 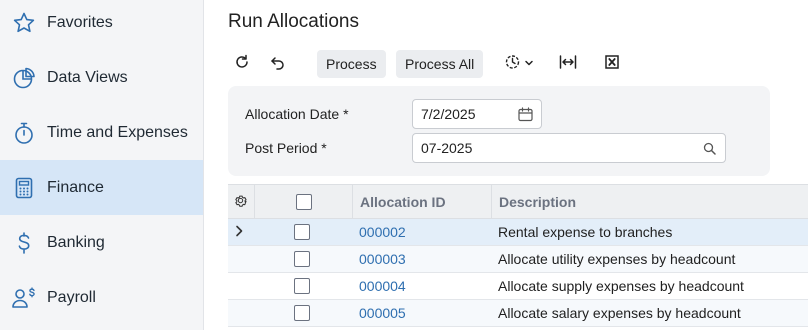 What do you see at coordinates (281, 148) in the screenshot?
I see `post-period-label-text: Post Period` at bounding box center [281, 148].